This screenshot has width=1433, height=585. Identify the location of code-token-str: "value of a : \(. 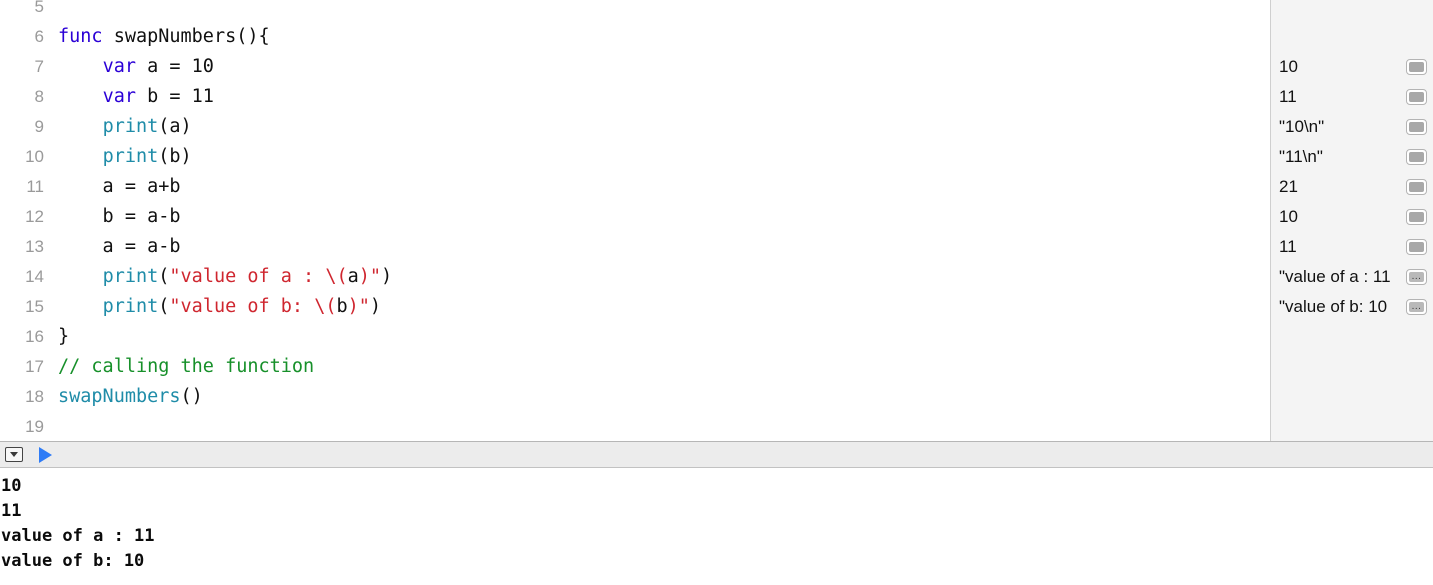
(258, 276).